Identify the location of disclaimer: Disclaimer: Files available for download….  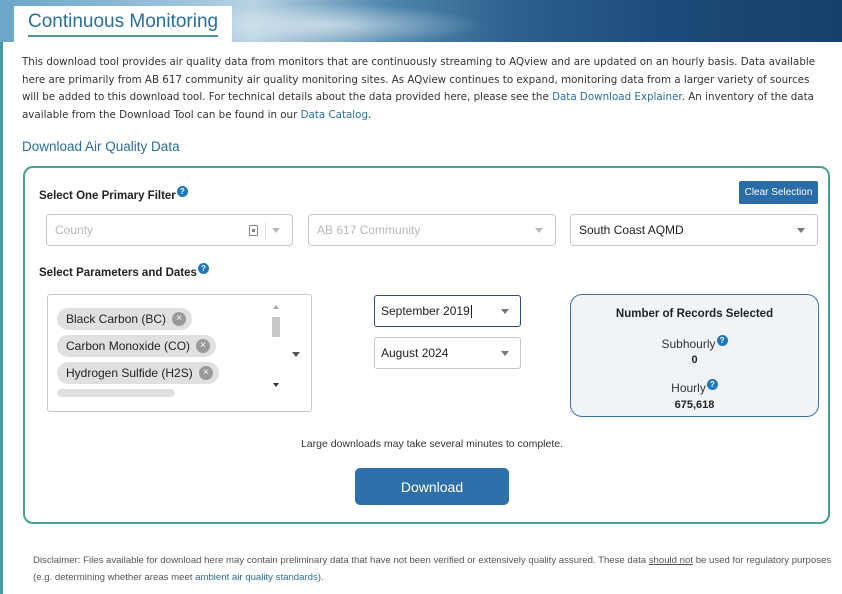
(435, 569).